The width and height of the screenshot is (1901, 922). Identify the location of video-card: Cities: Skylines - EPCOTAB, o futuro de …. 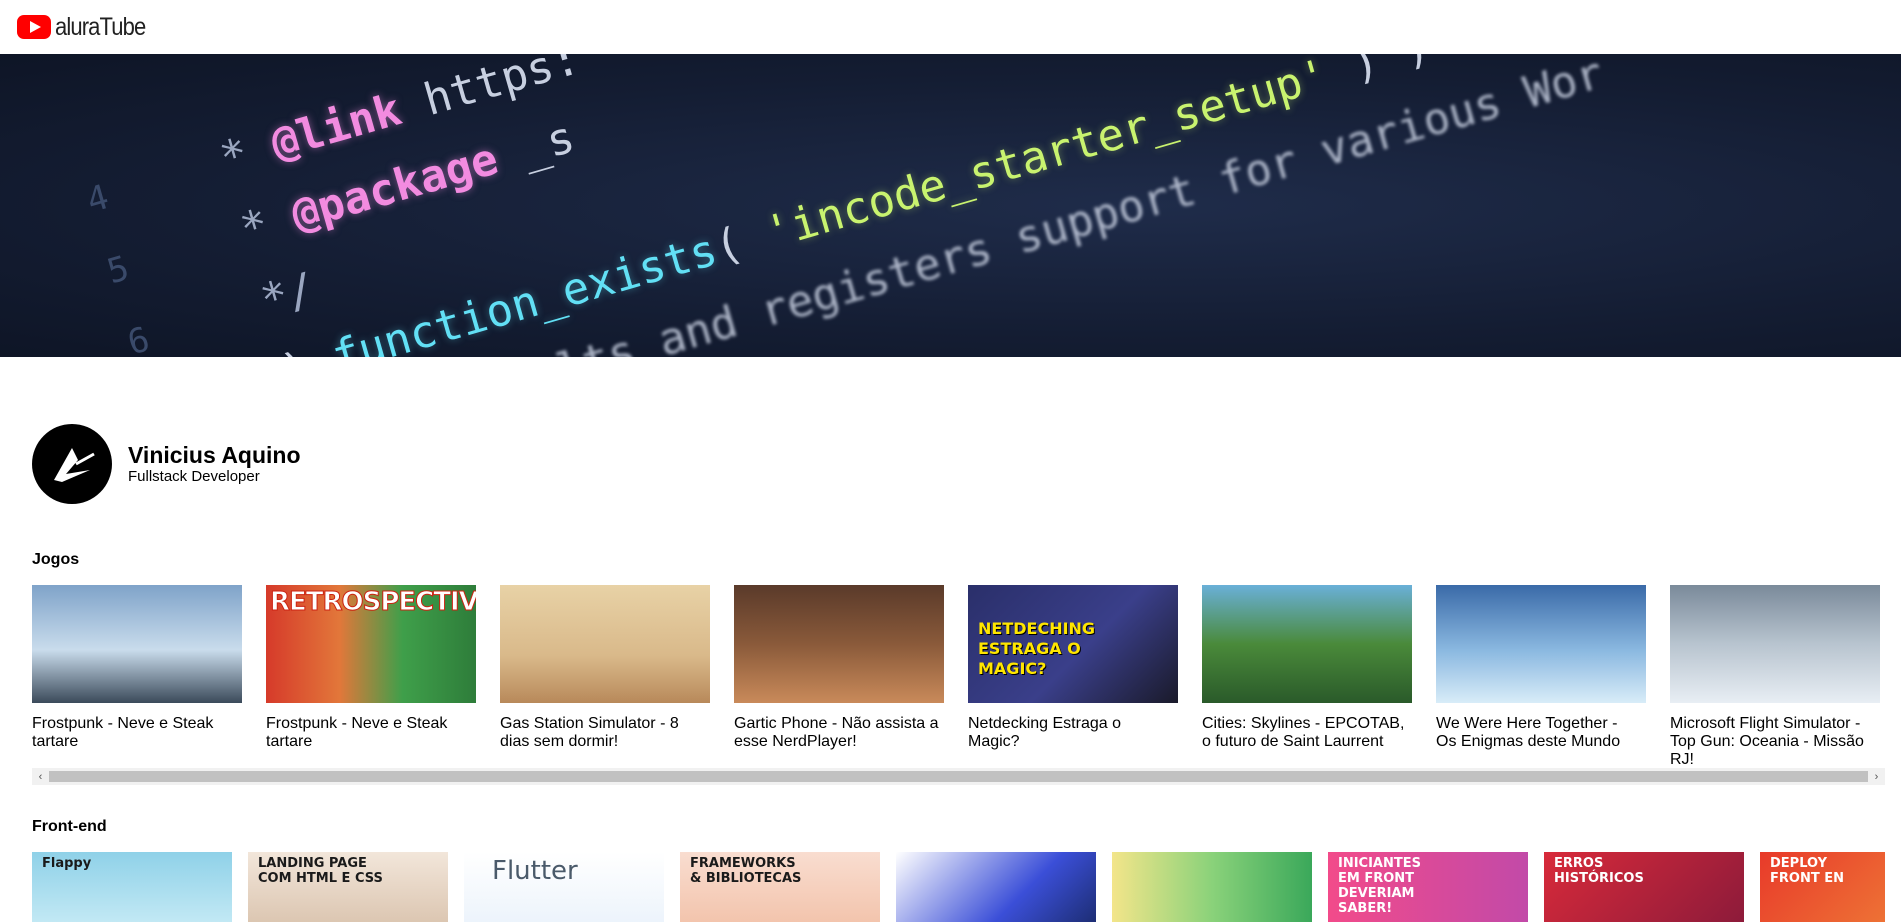
(1307, 676).